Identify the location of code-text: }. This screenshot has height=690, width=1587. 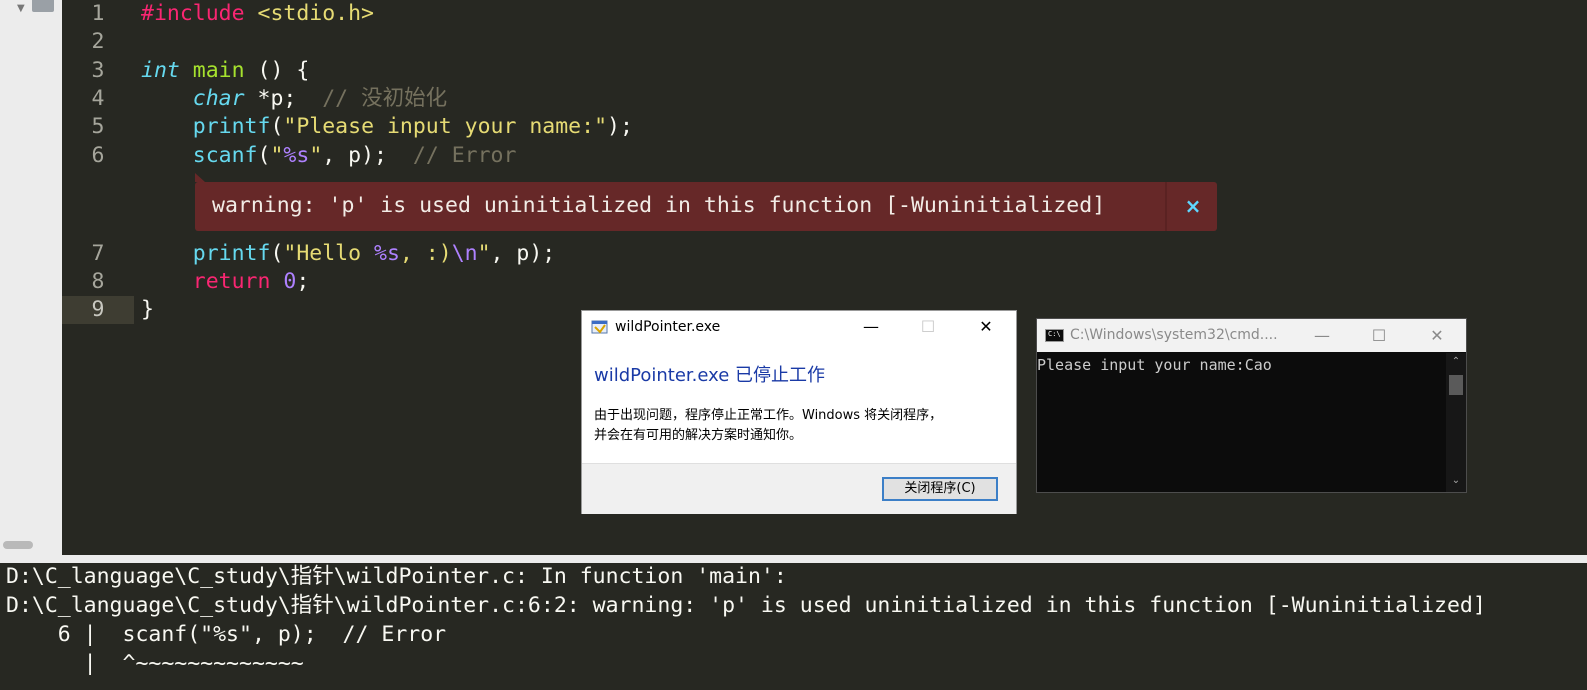
(147, 310).